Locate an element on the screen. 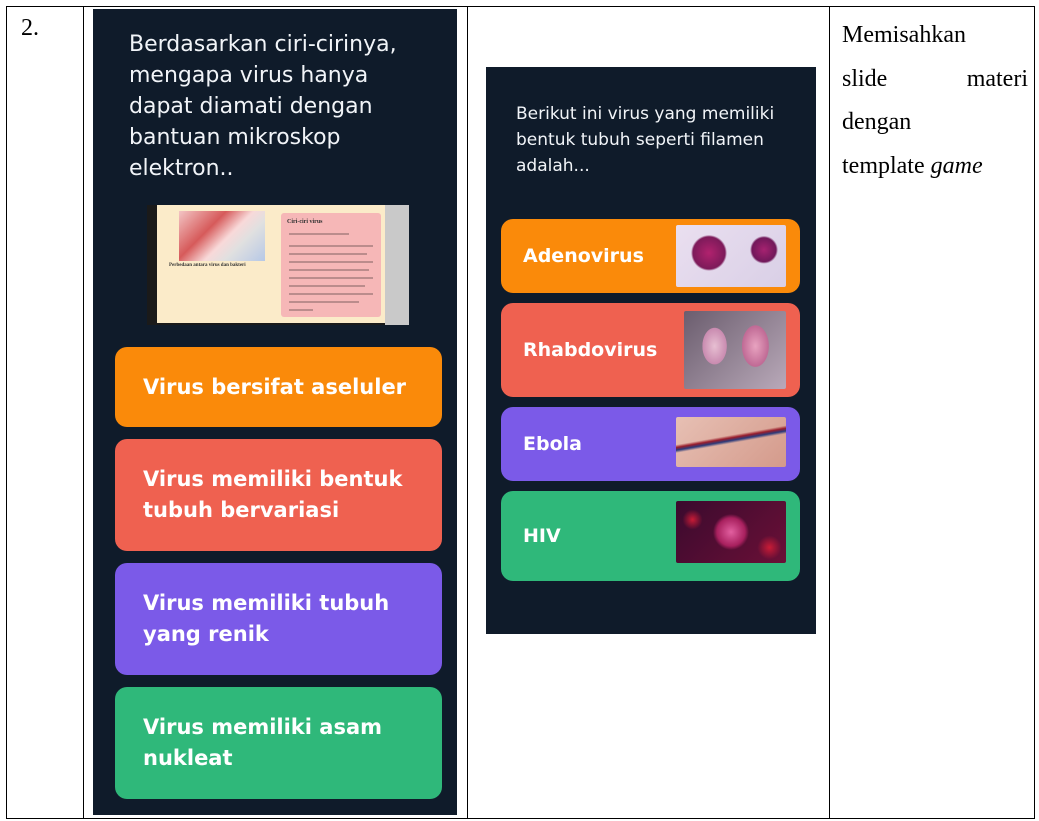  option-hiv-button: HIV is located at coordinates (650, 536).